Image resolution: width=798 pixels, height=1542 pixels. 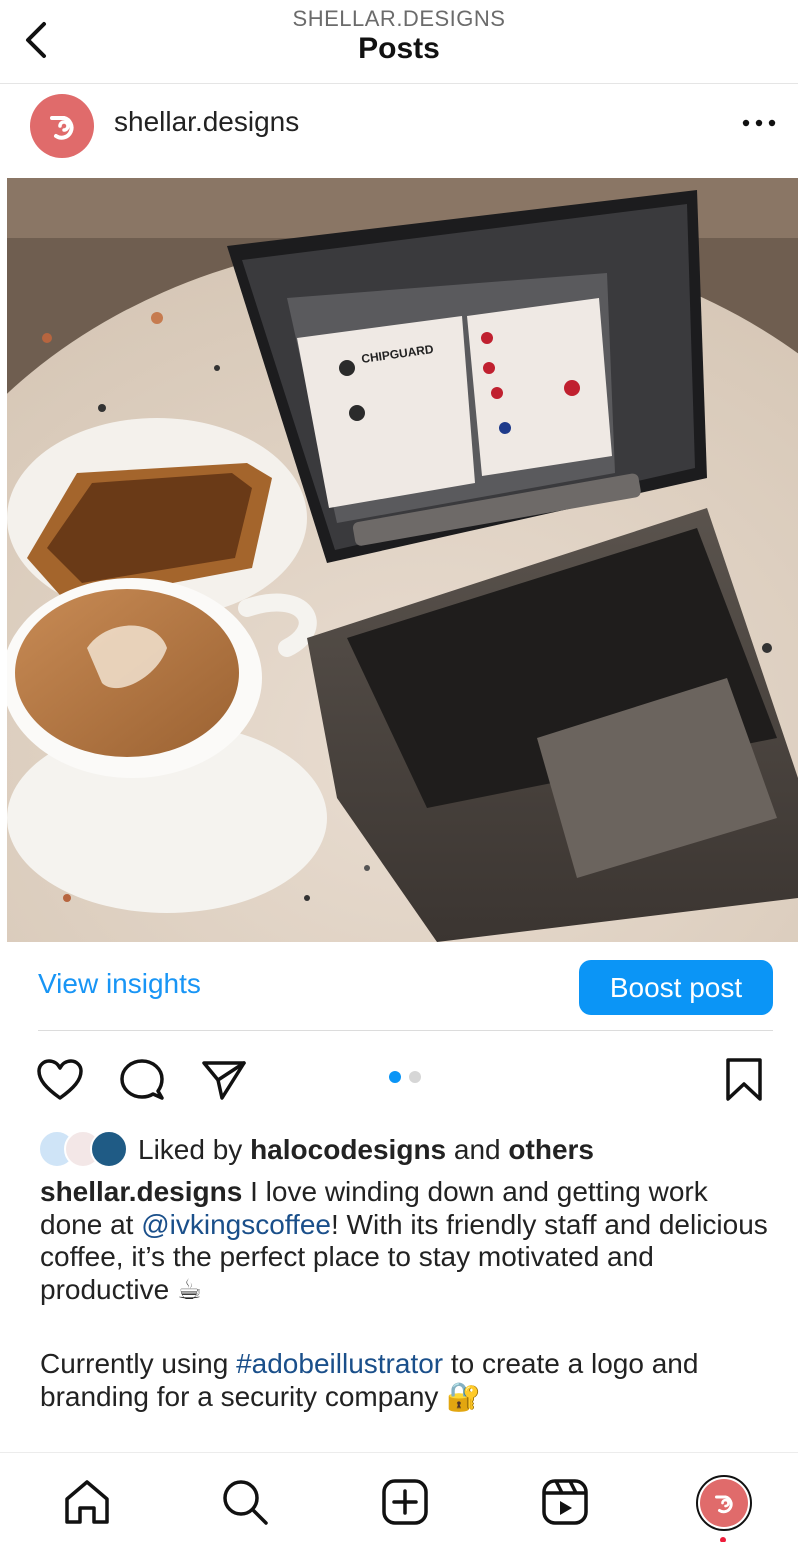 What do you see at coordinates (477, 1149) in the screenshot?
I see `liked-by-and: and` at bounding box center [477, 1149].